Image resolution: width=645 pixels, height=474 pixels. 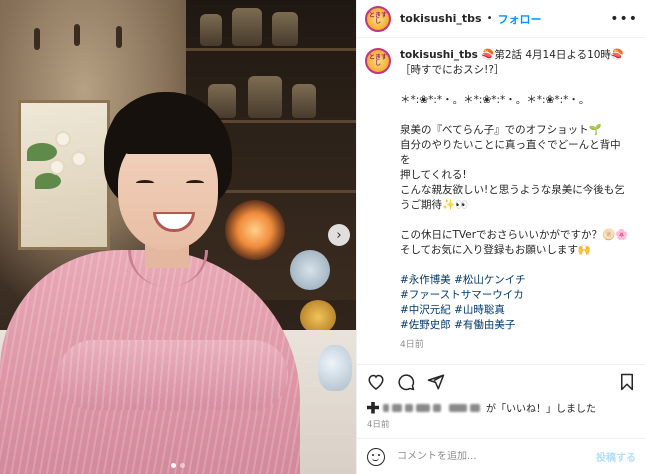 I want to click on comment-input, so click(x=496, y=456).